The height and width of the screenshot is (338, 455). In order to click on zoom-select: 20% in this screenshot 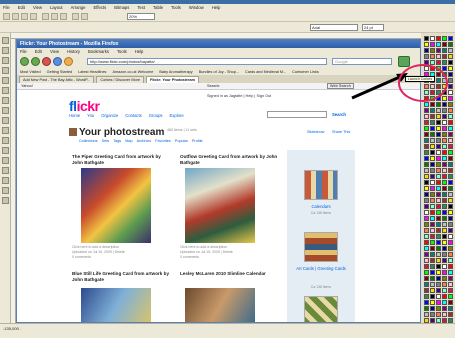, I will do `click(141, 16)`.